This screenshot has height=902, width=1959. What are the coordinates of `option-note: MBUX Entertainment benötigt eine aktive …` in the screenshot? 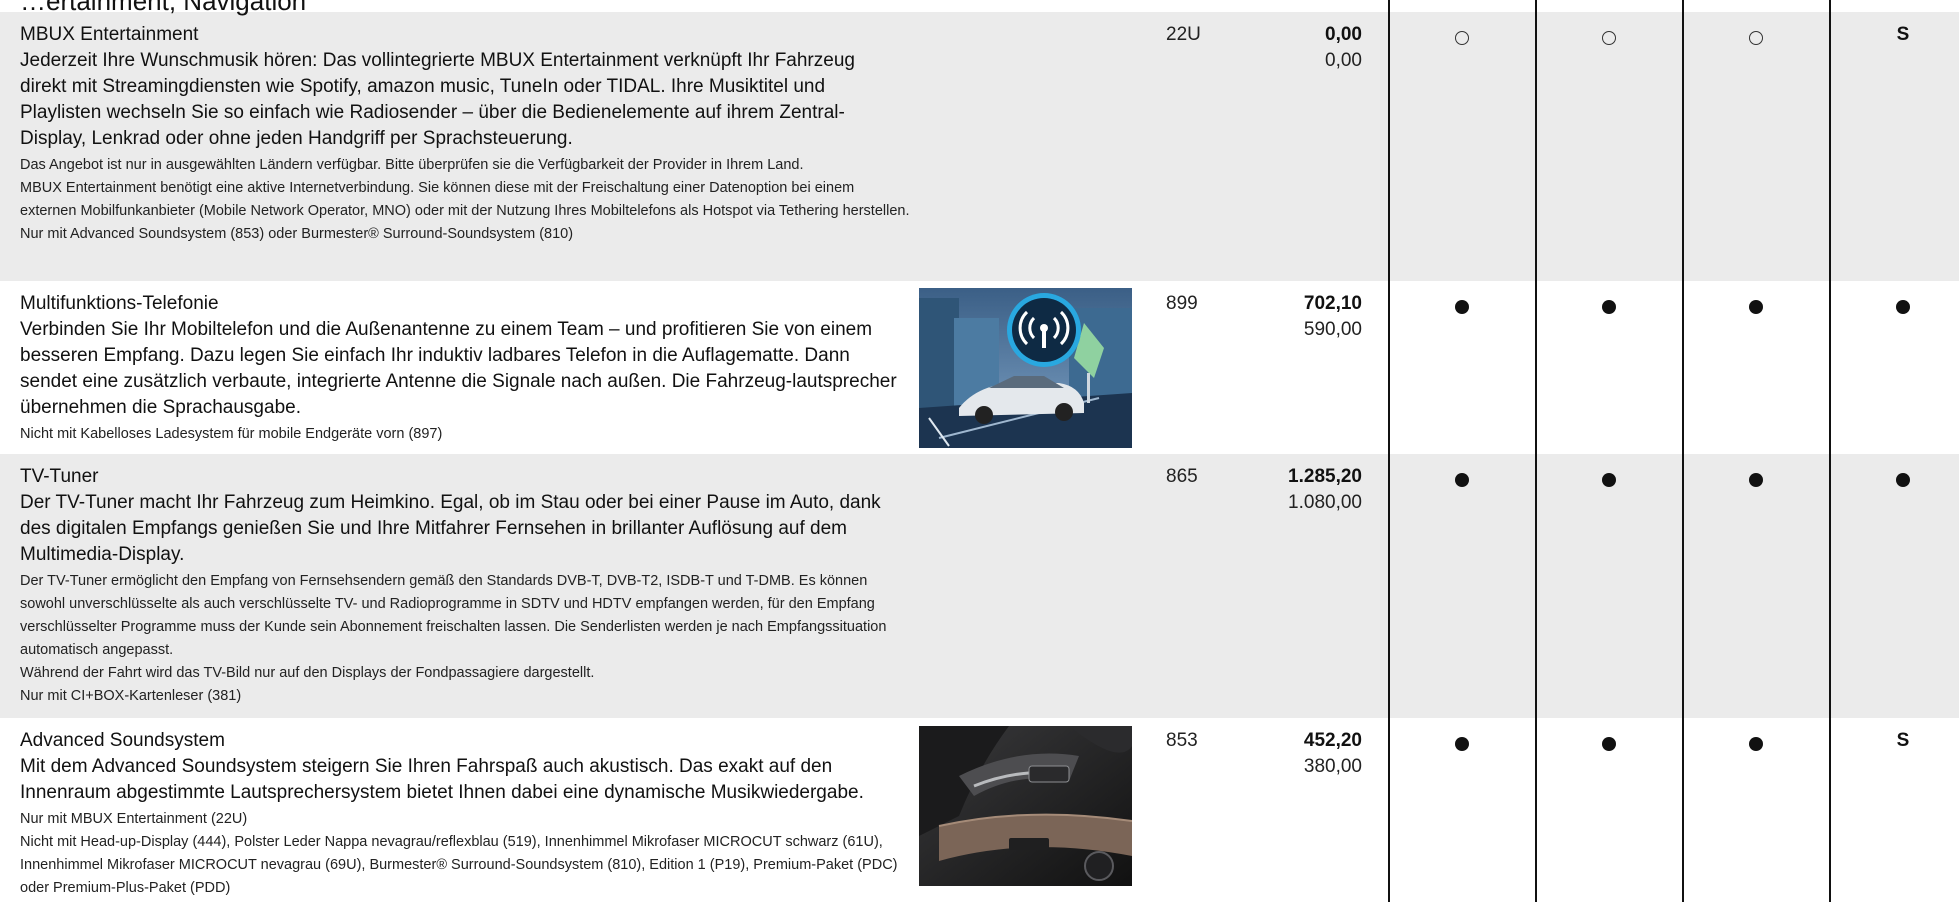 It's located at (465, 199).